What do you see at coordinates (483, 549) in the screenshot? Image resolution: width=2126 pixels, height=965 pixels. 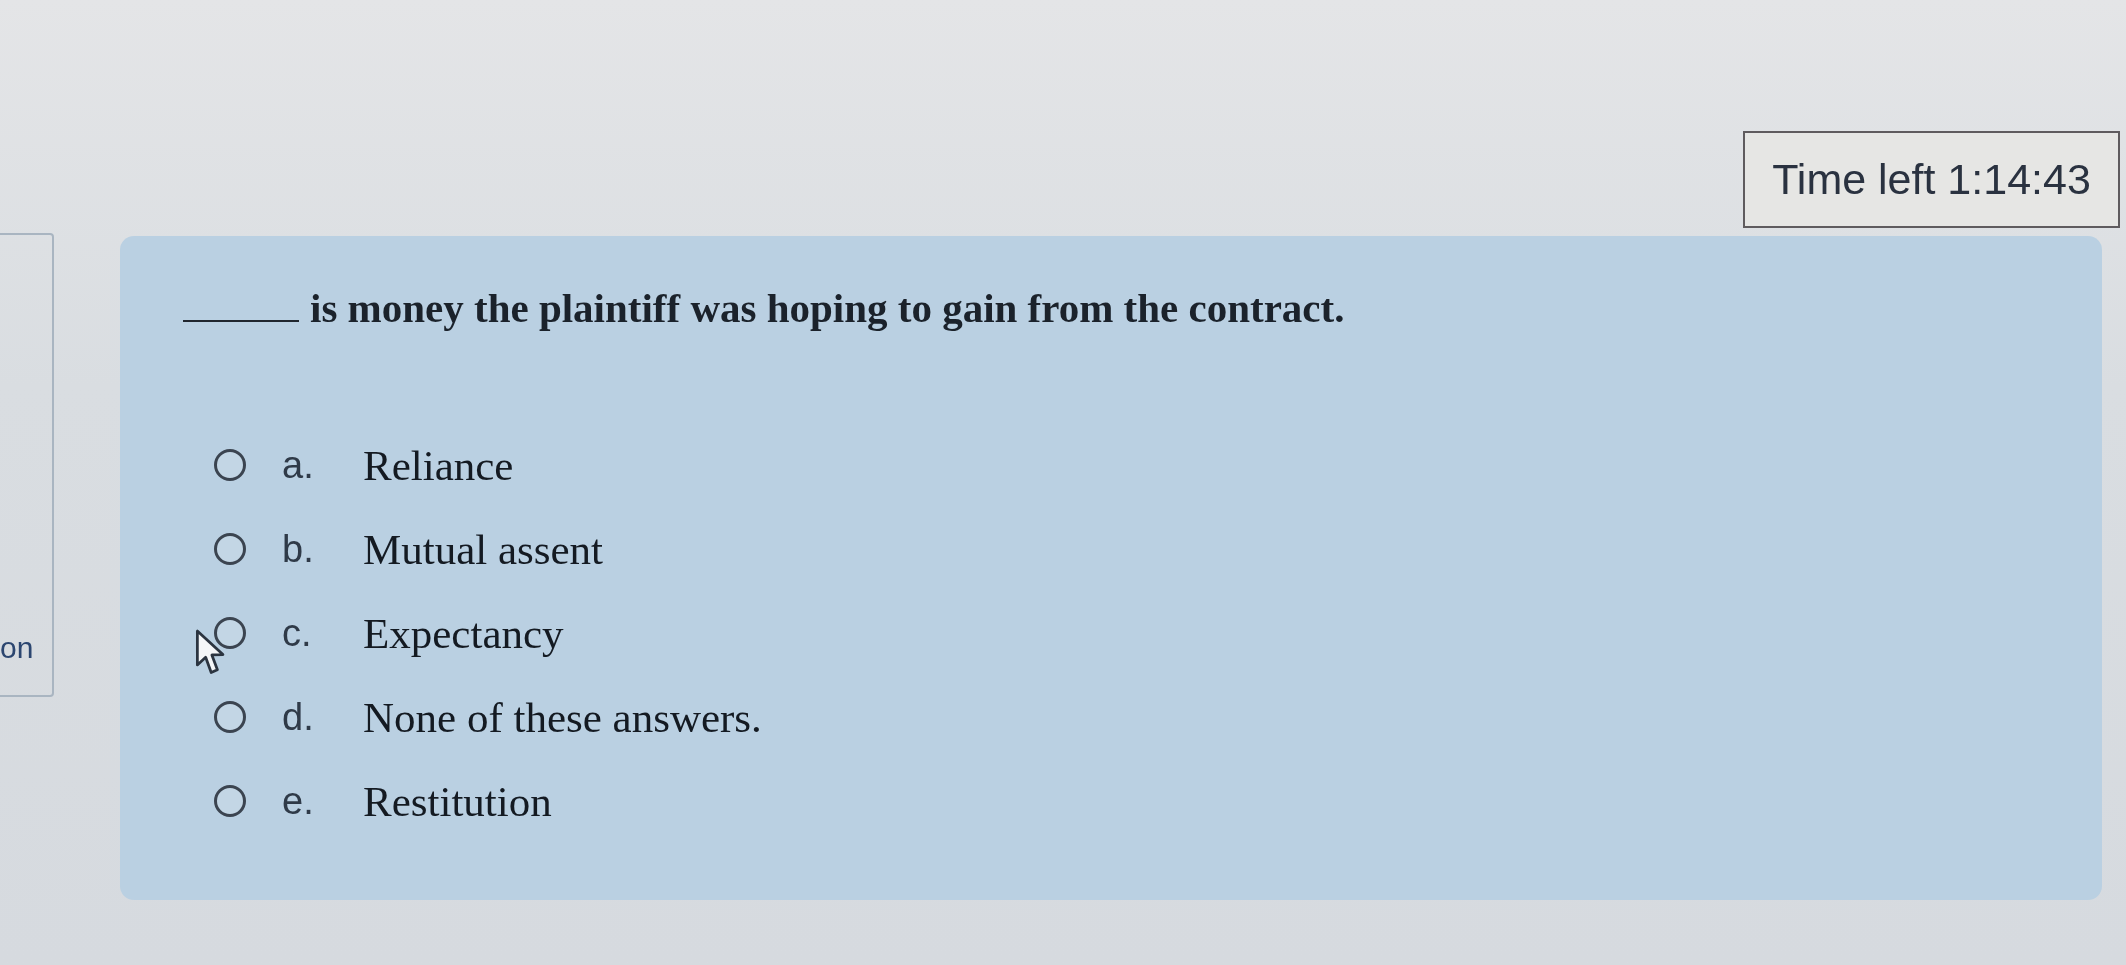 I see `answer-option-label: Mutual assent` at bounding box center [483, 549].